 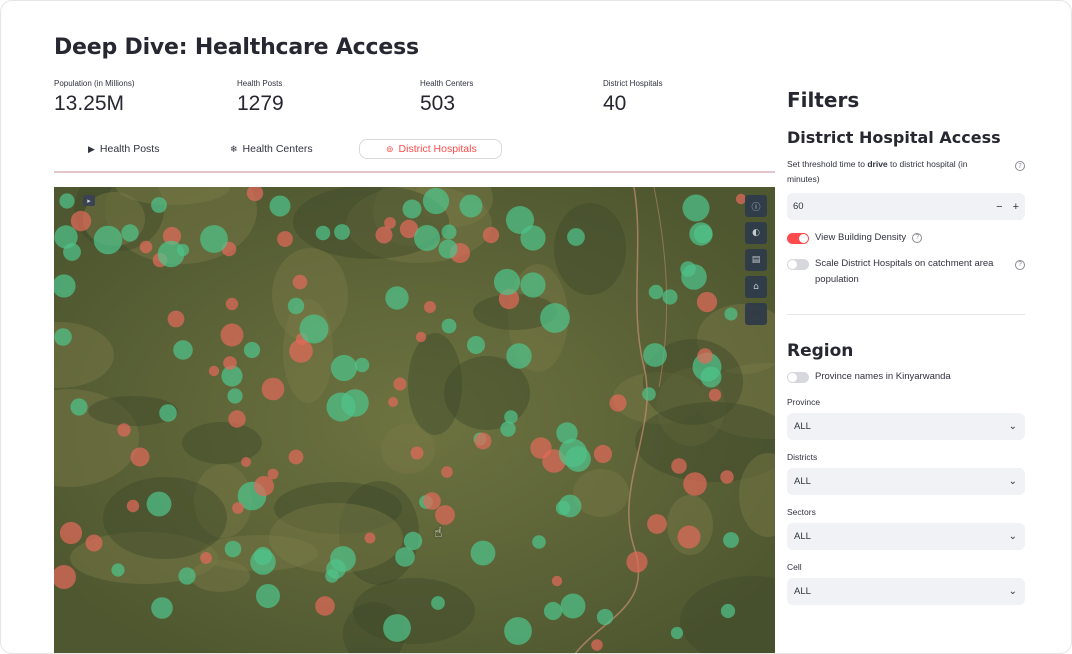 I want to click on province-select: ALL ⌄, so click(x=906, y=426).